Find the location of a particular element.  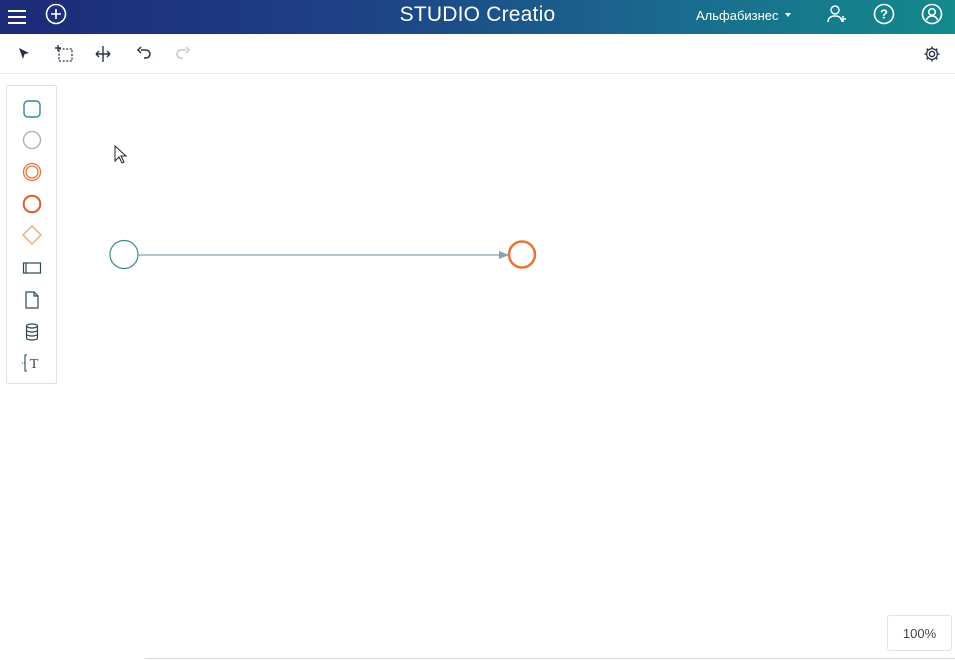

chevron-down-icon is located at coordinates (787, 15).